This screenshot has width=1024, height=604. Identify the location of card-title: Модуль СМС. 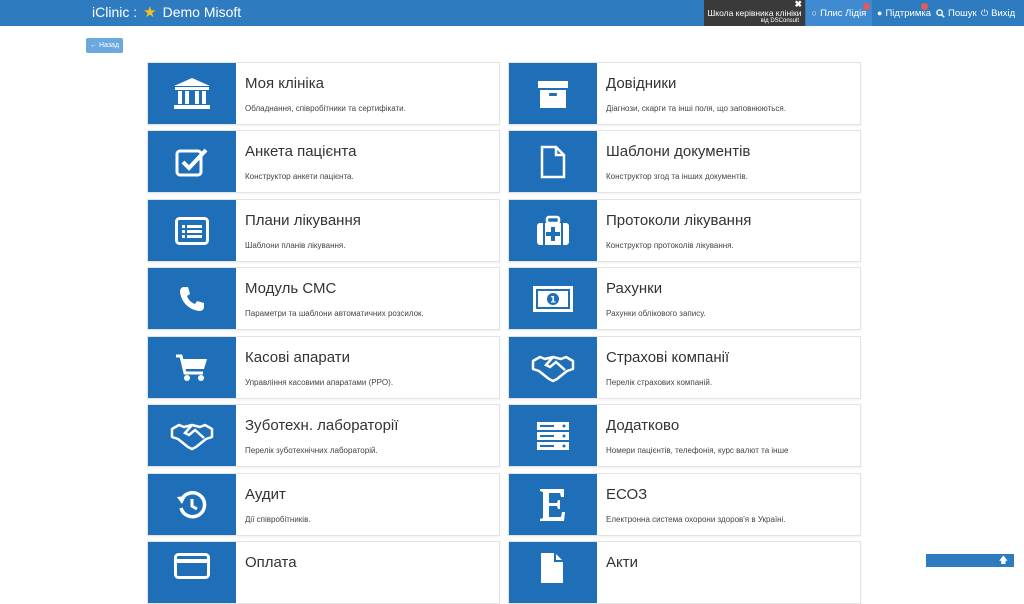
(291, 288).